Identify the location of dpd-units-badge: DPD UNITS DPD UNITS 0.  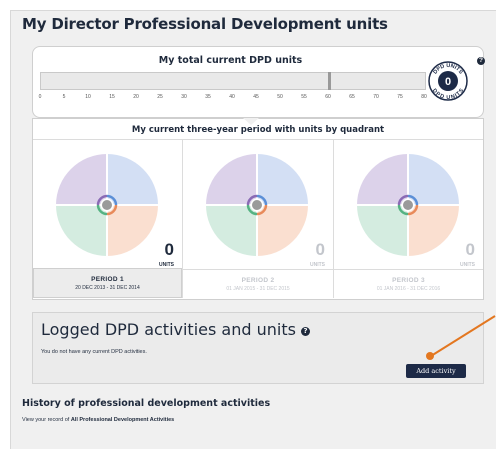
(448, 81).